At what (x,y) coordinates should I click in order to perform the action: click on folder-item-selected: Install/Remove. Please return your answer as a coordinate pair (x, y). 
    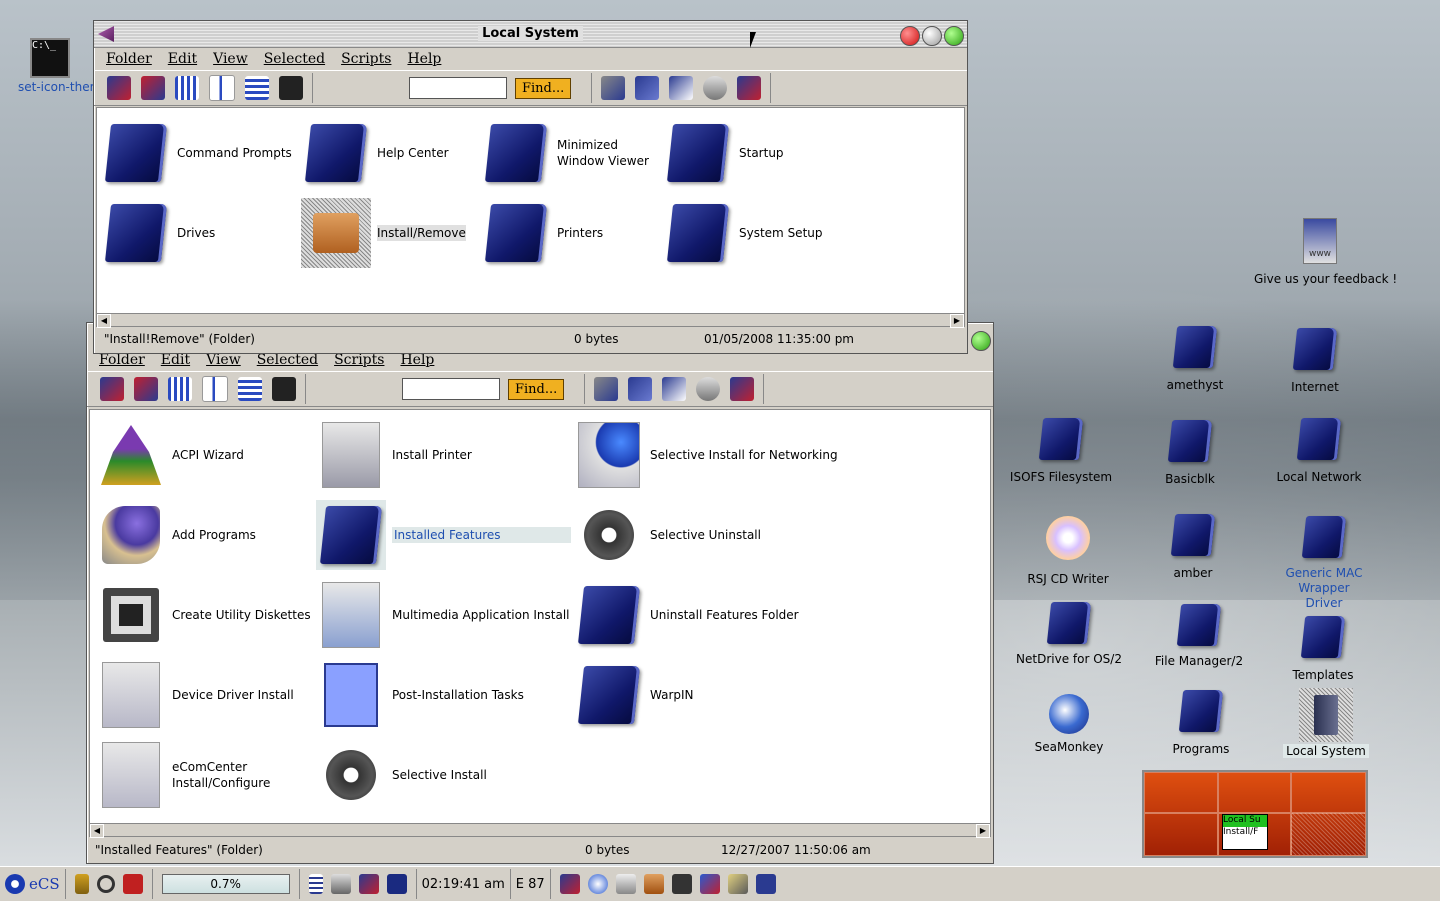
    Looking at the image, I should click on (383, 233).